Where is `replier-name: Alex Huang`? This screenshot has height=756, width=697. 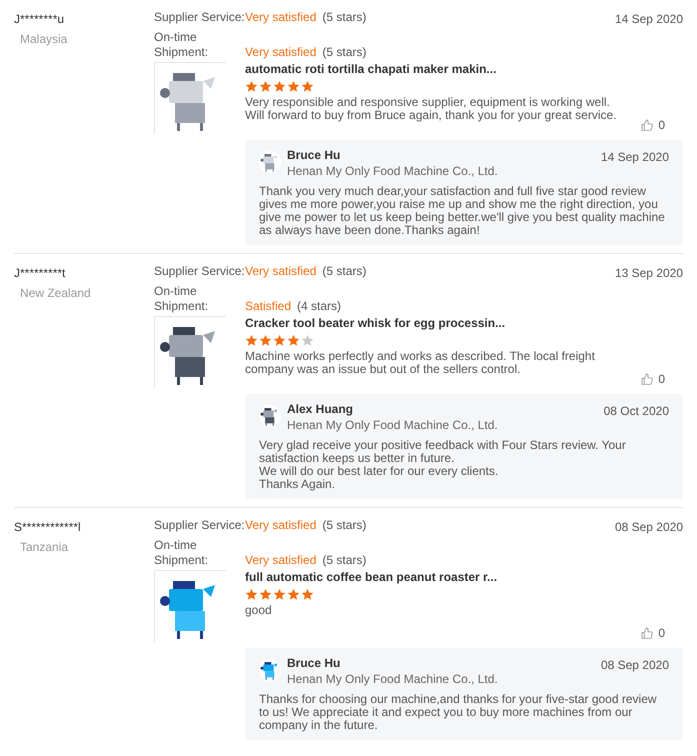 replier-name: Alex Huang is located at coordinates (320, 409).